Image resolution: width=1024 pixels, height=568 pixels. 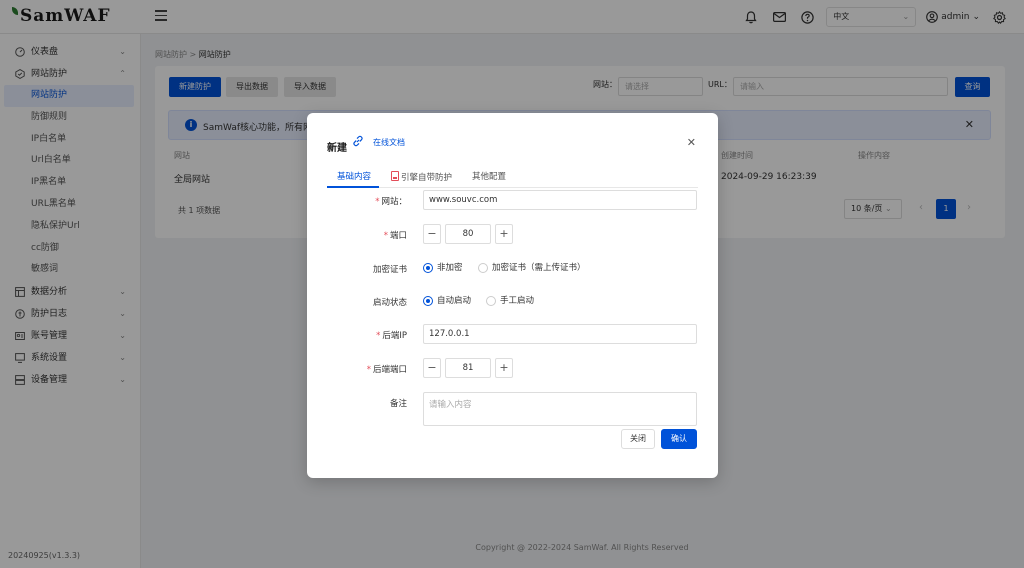 What do you see at coordinates (358, 141) in the screenshot?
I see `link-icon` at bounding box center [358, 141].